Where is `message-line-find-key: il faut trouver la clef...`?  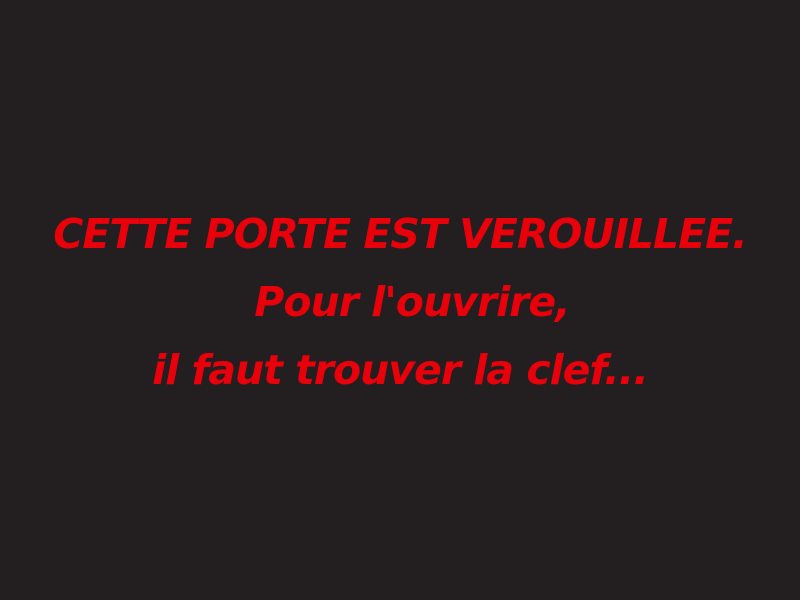 message-line-find-key: il faut trouver la clef... is located at coordinates (400, 370).